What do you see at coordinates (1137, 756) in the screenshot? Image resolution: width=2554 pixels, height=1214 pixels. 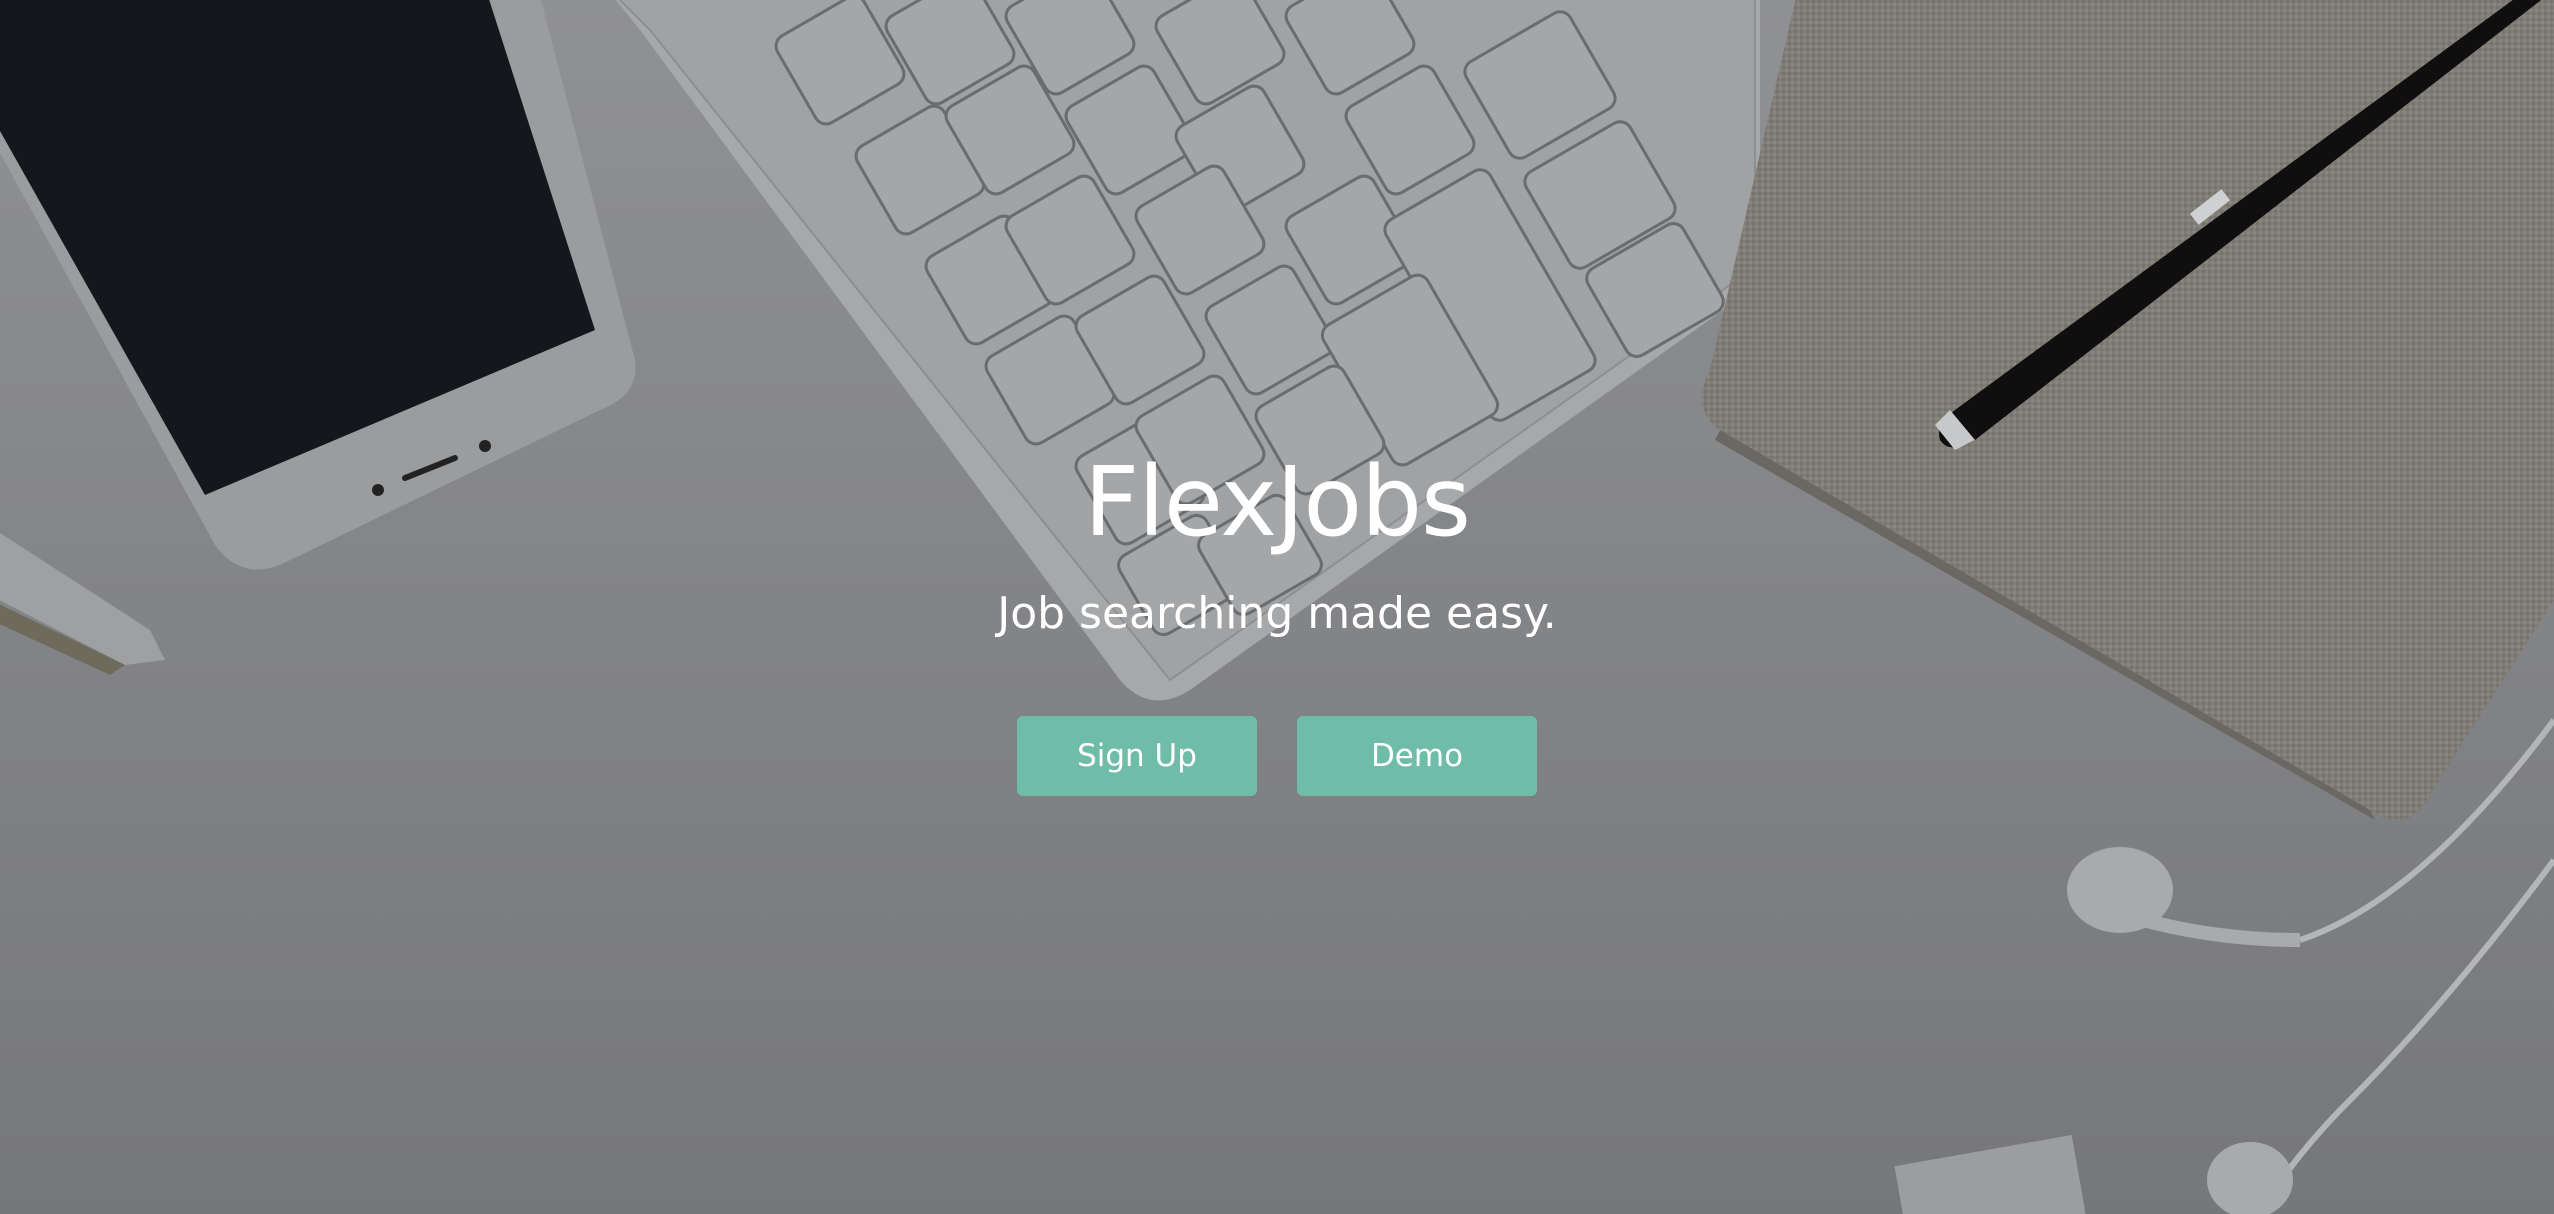 I see `sign-up-button: Sign Up` at bounding box center [1137, 756].